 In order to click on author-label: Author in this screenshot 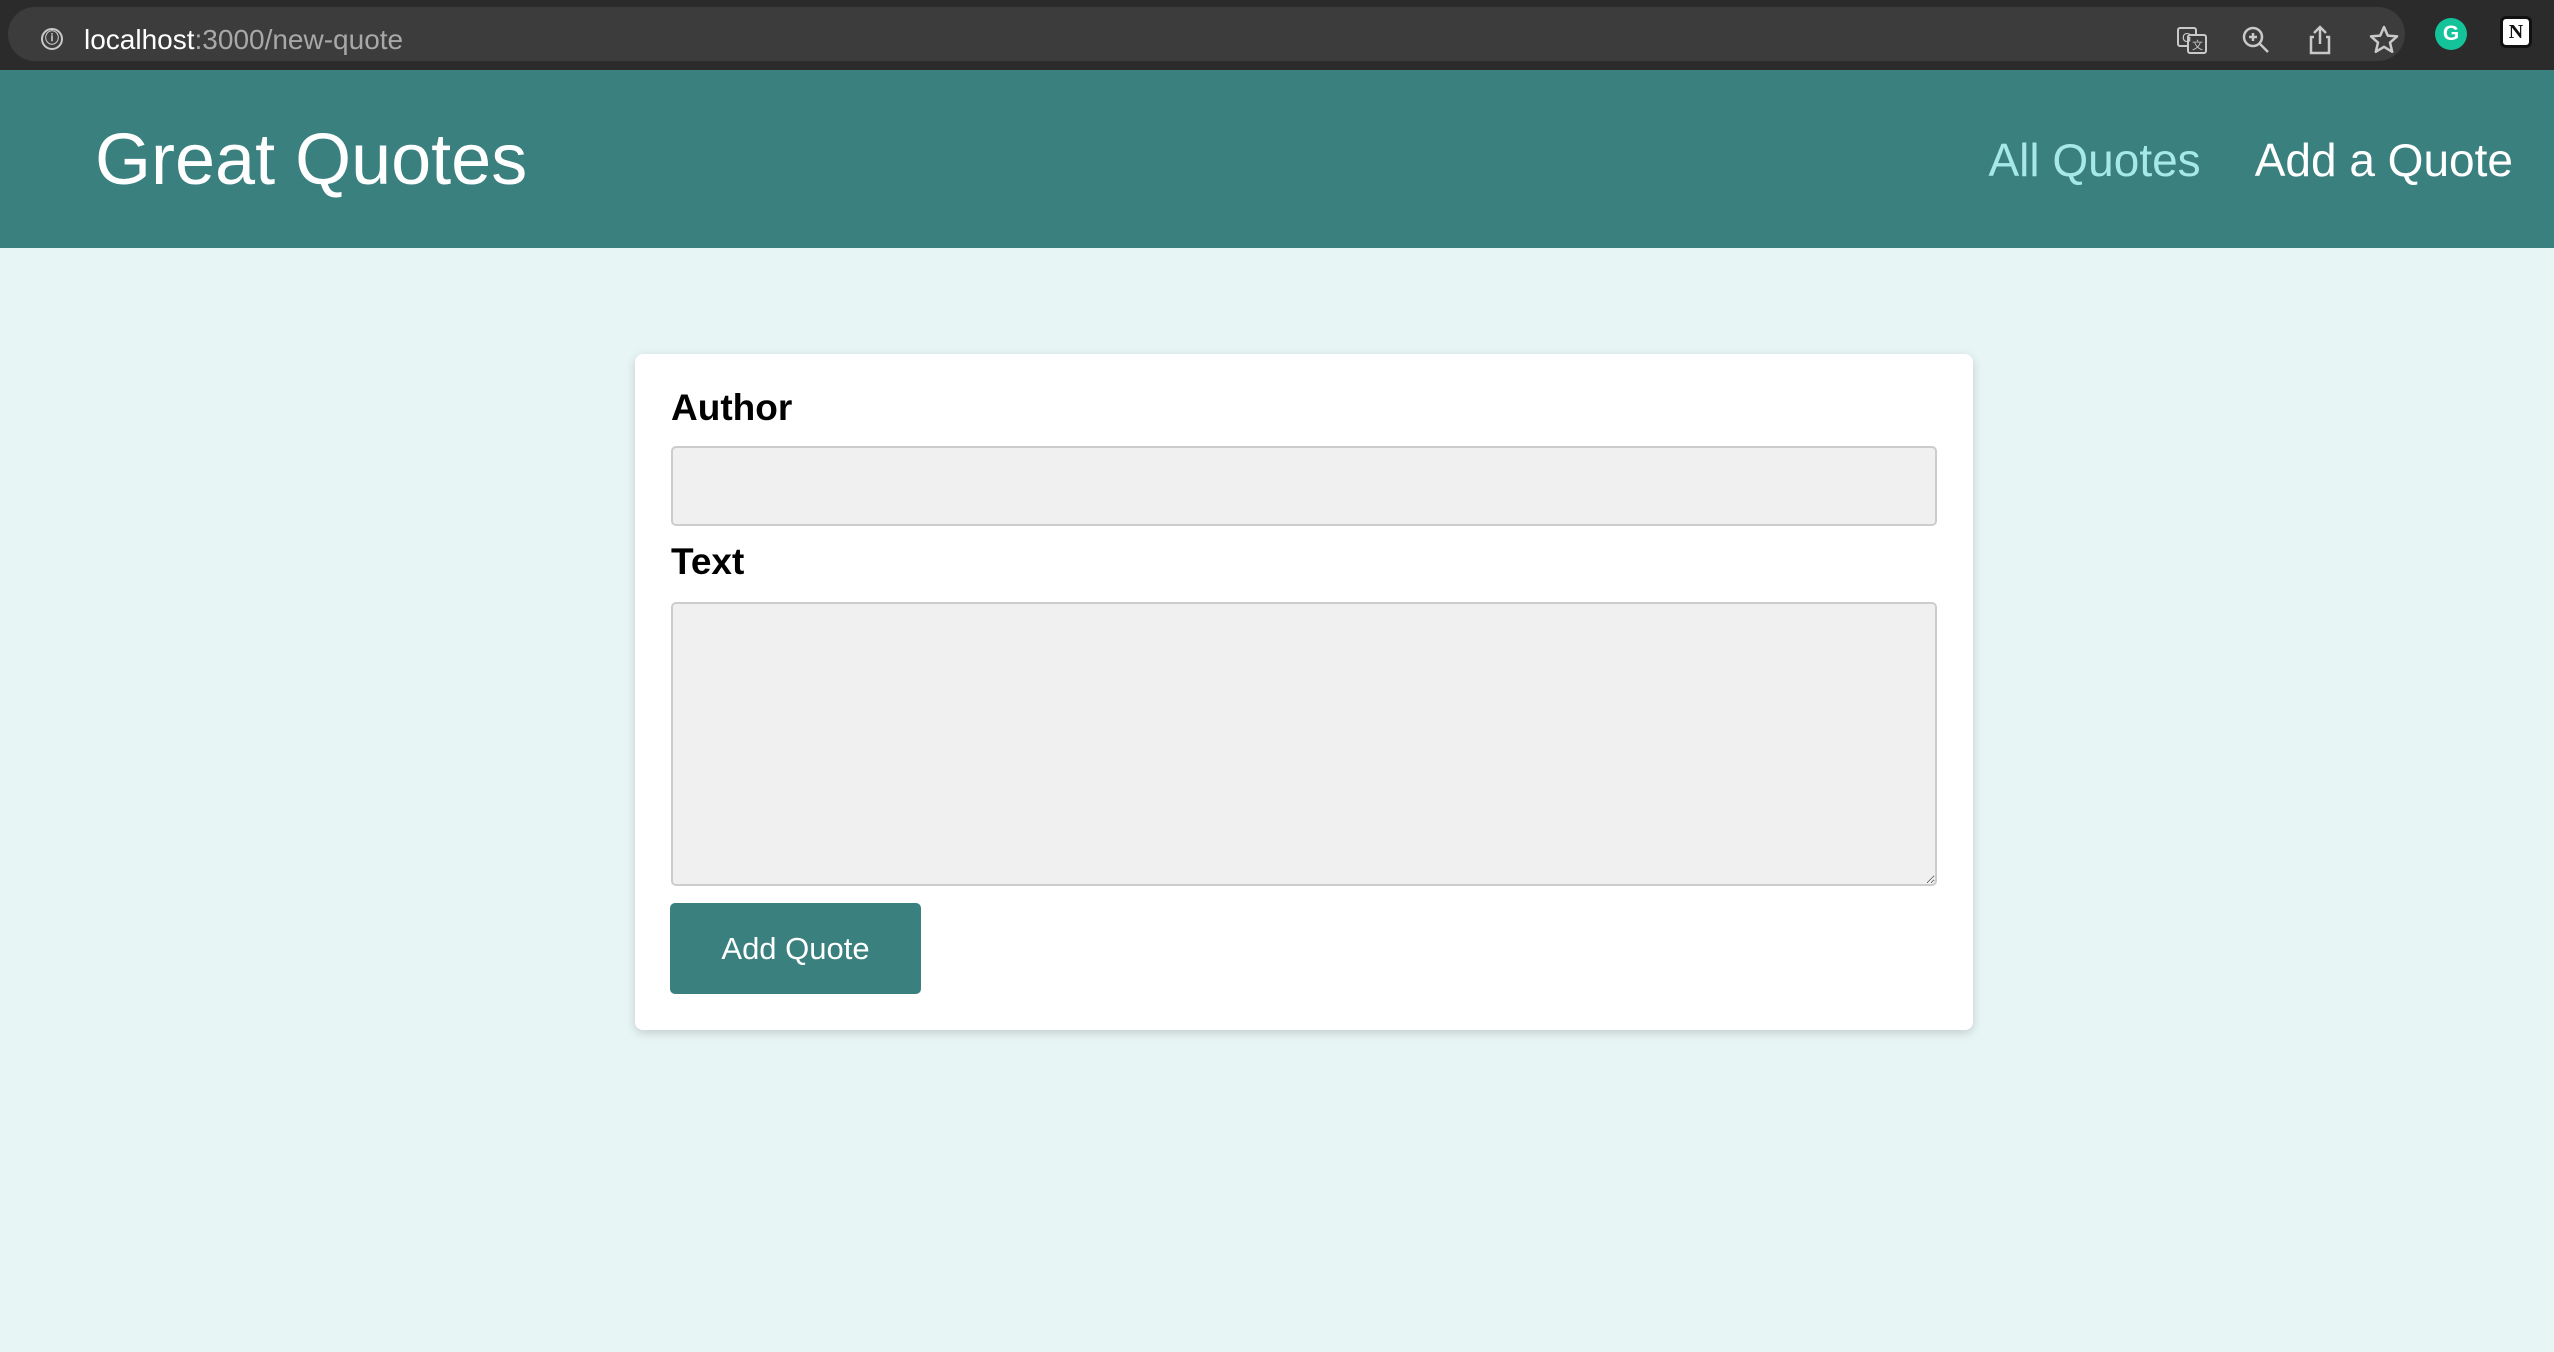, I will do `click(732, 407)`.